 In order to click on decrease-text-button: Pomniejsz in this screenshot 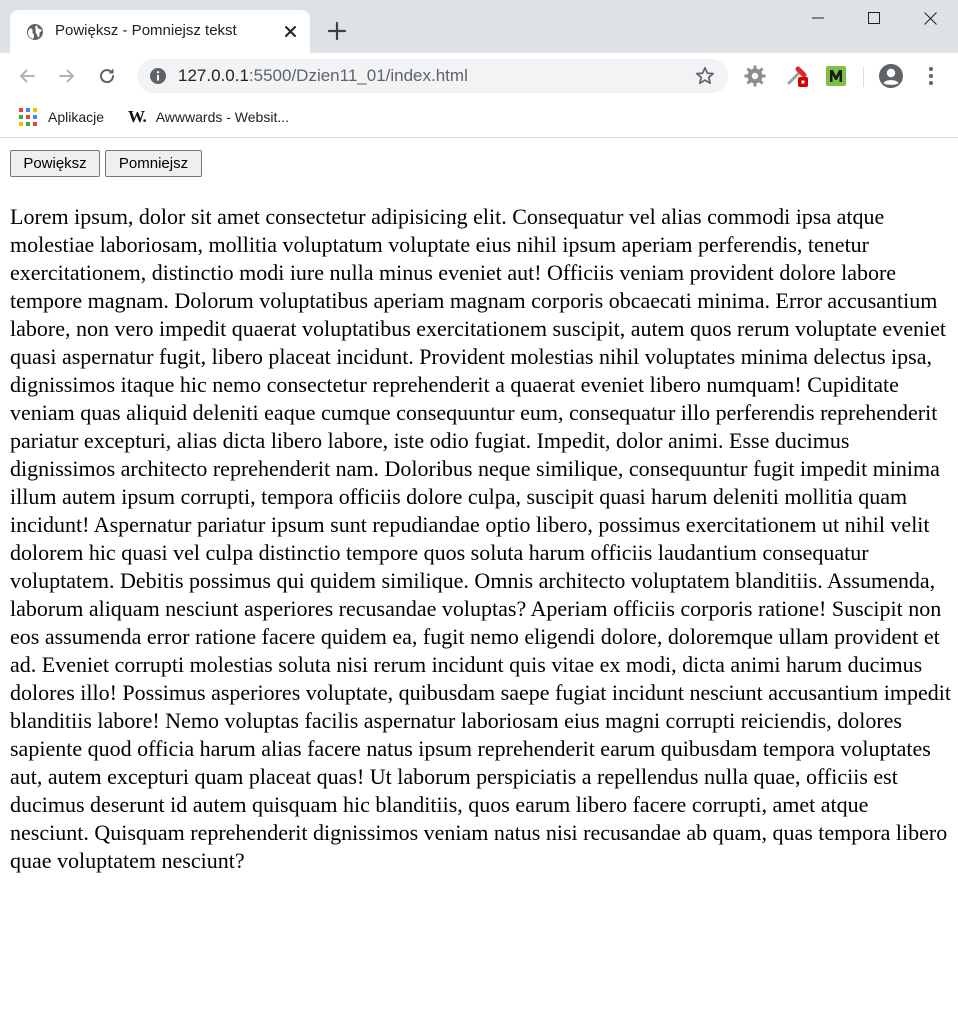, I will do `click(153, 163)`.